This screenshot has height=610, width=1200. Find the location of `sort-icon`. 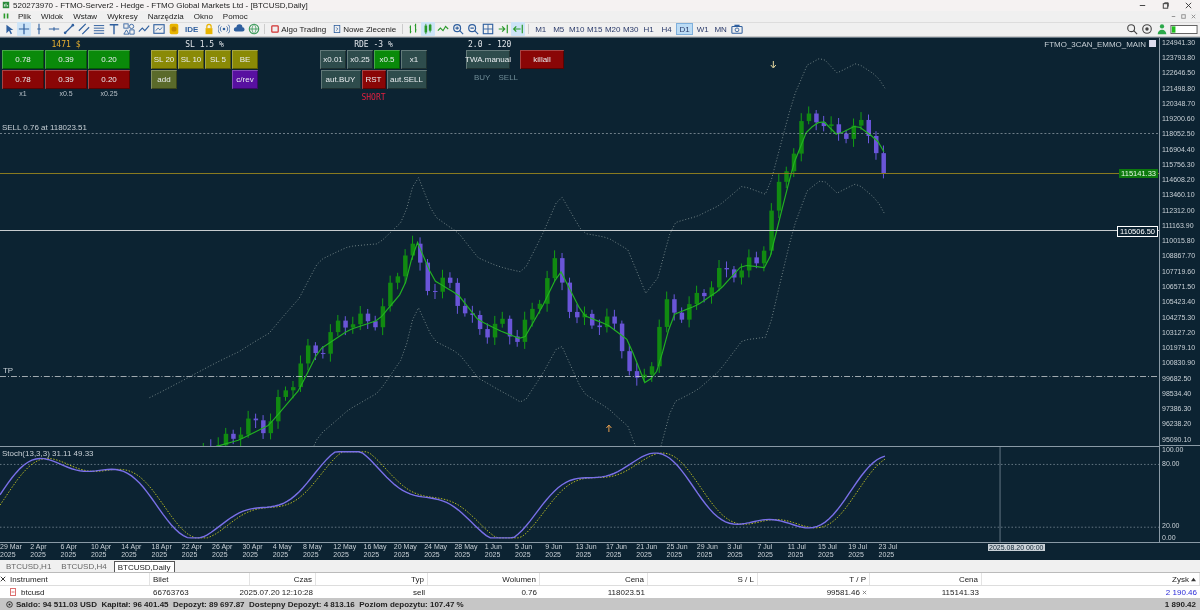

sort-icon is located at coordinates (1193, 579).